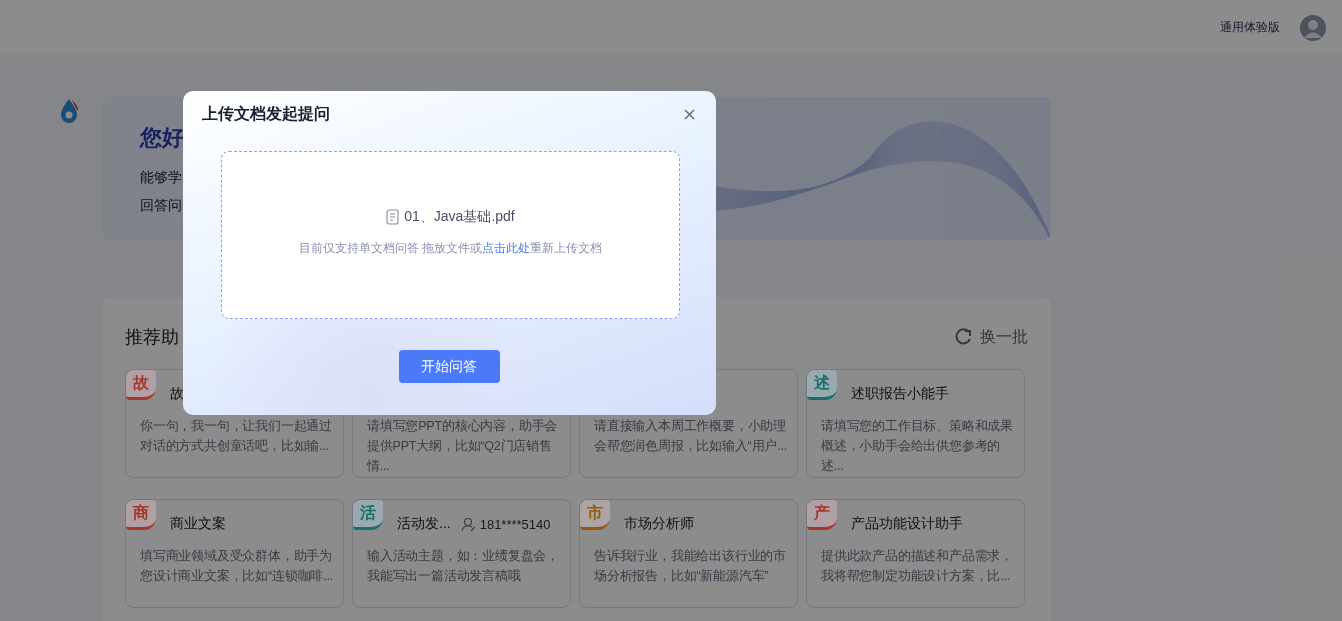 The image size is (1342, 621). Describe the element at coordinates (450, 235) in the screenshot. I see `drop-zone: 01、Java基础.pdf 目前仅支持单文档问答 拖放文件或点击此处重新上传文档` at that location.